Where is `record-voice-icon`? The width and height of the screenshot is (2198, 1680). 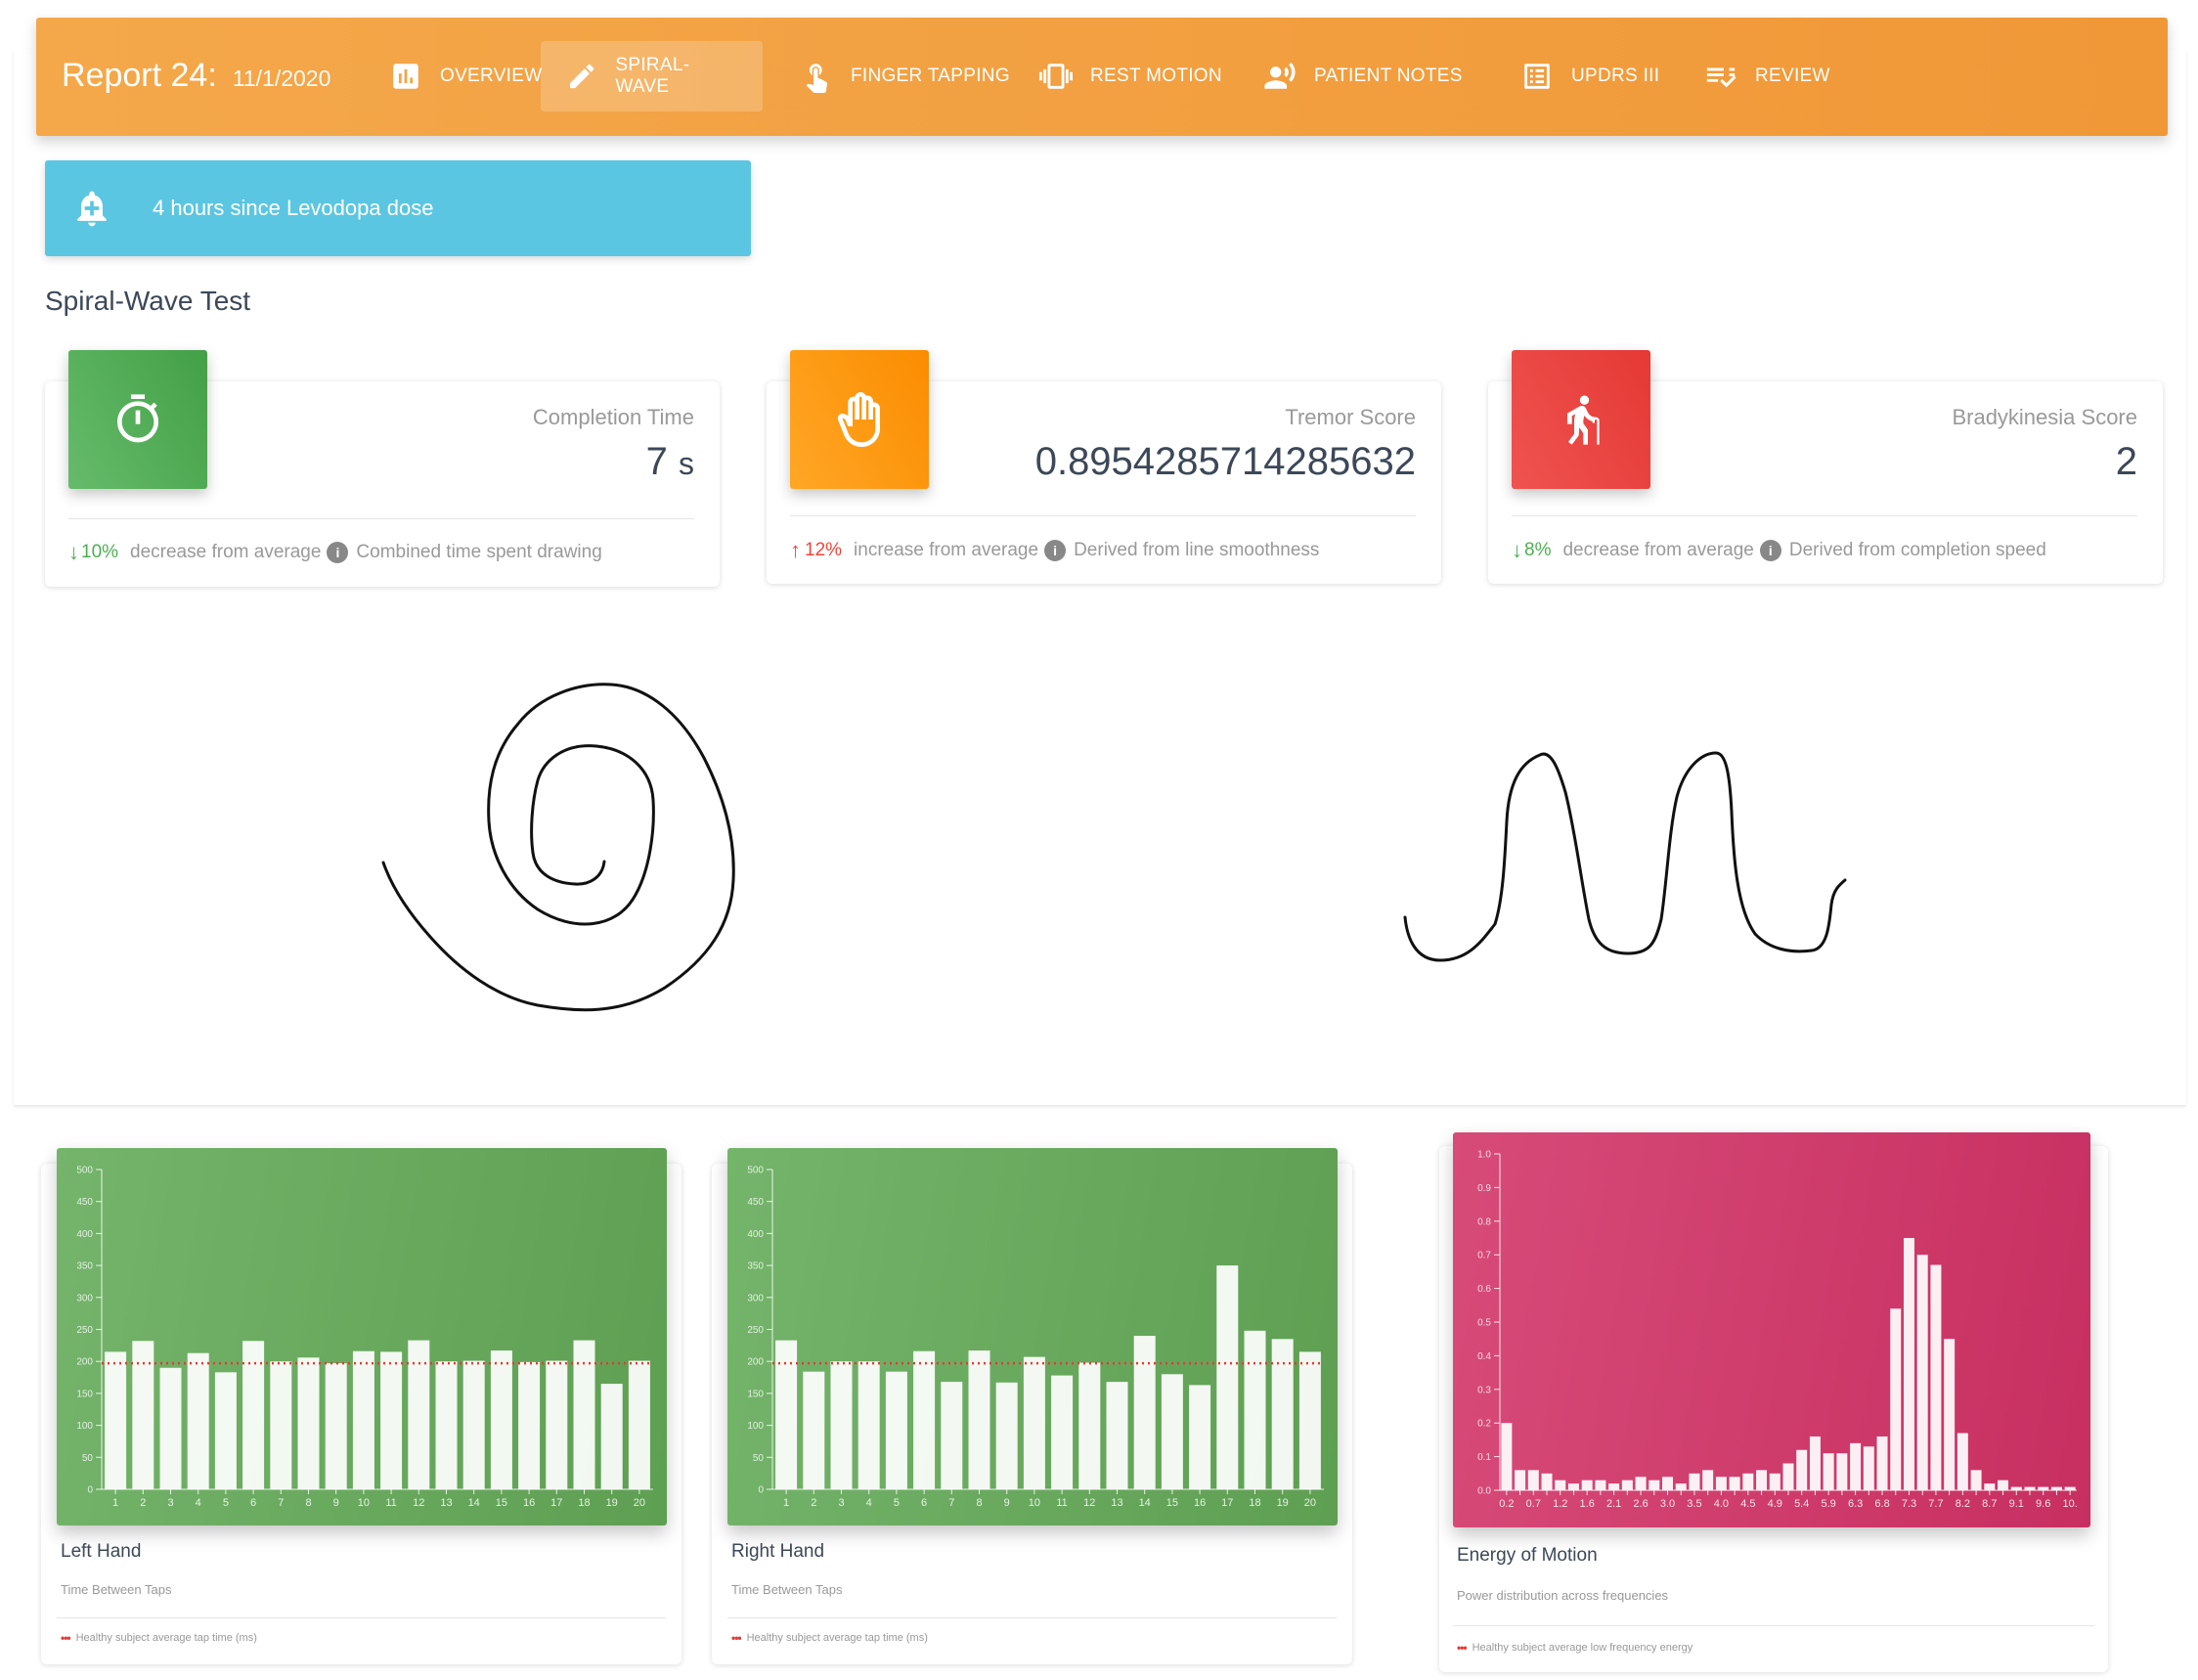
record-voice-icon is located at coordinates (1280, 75).